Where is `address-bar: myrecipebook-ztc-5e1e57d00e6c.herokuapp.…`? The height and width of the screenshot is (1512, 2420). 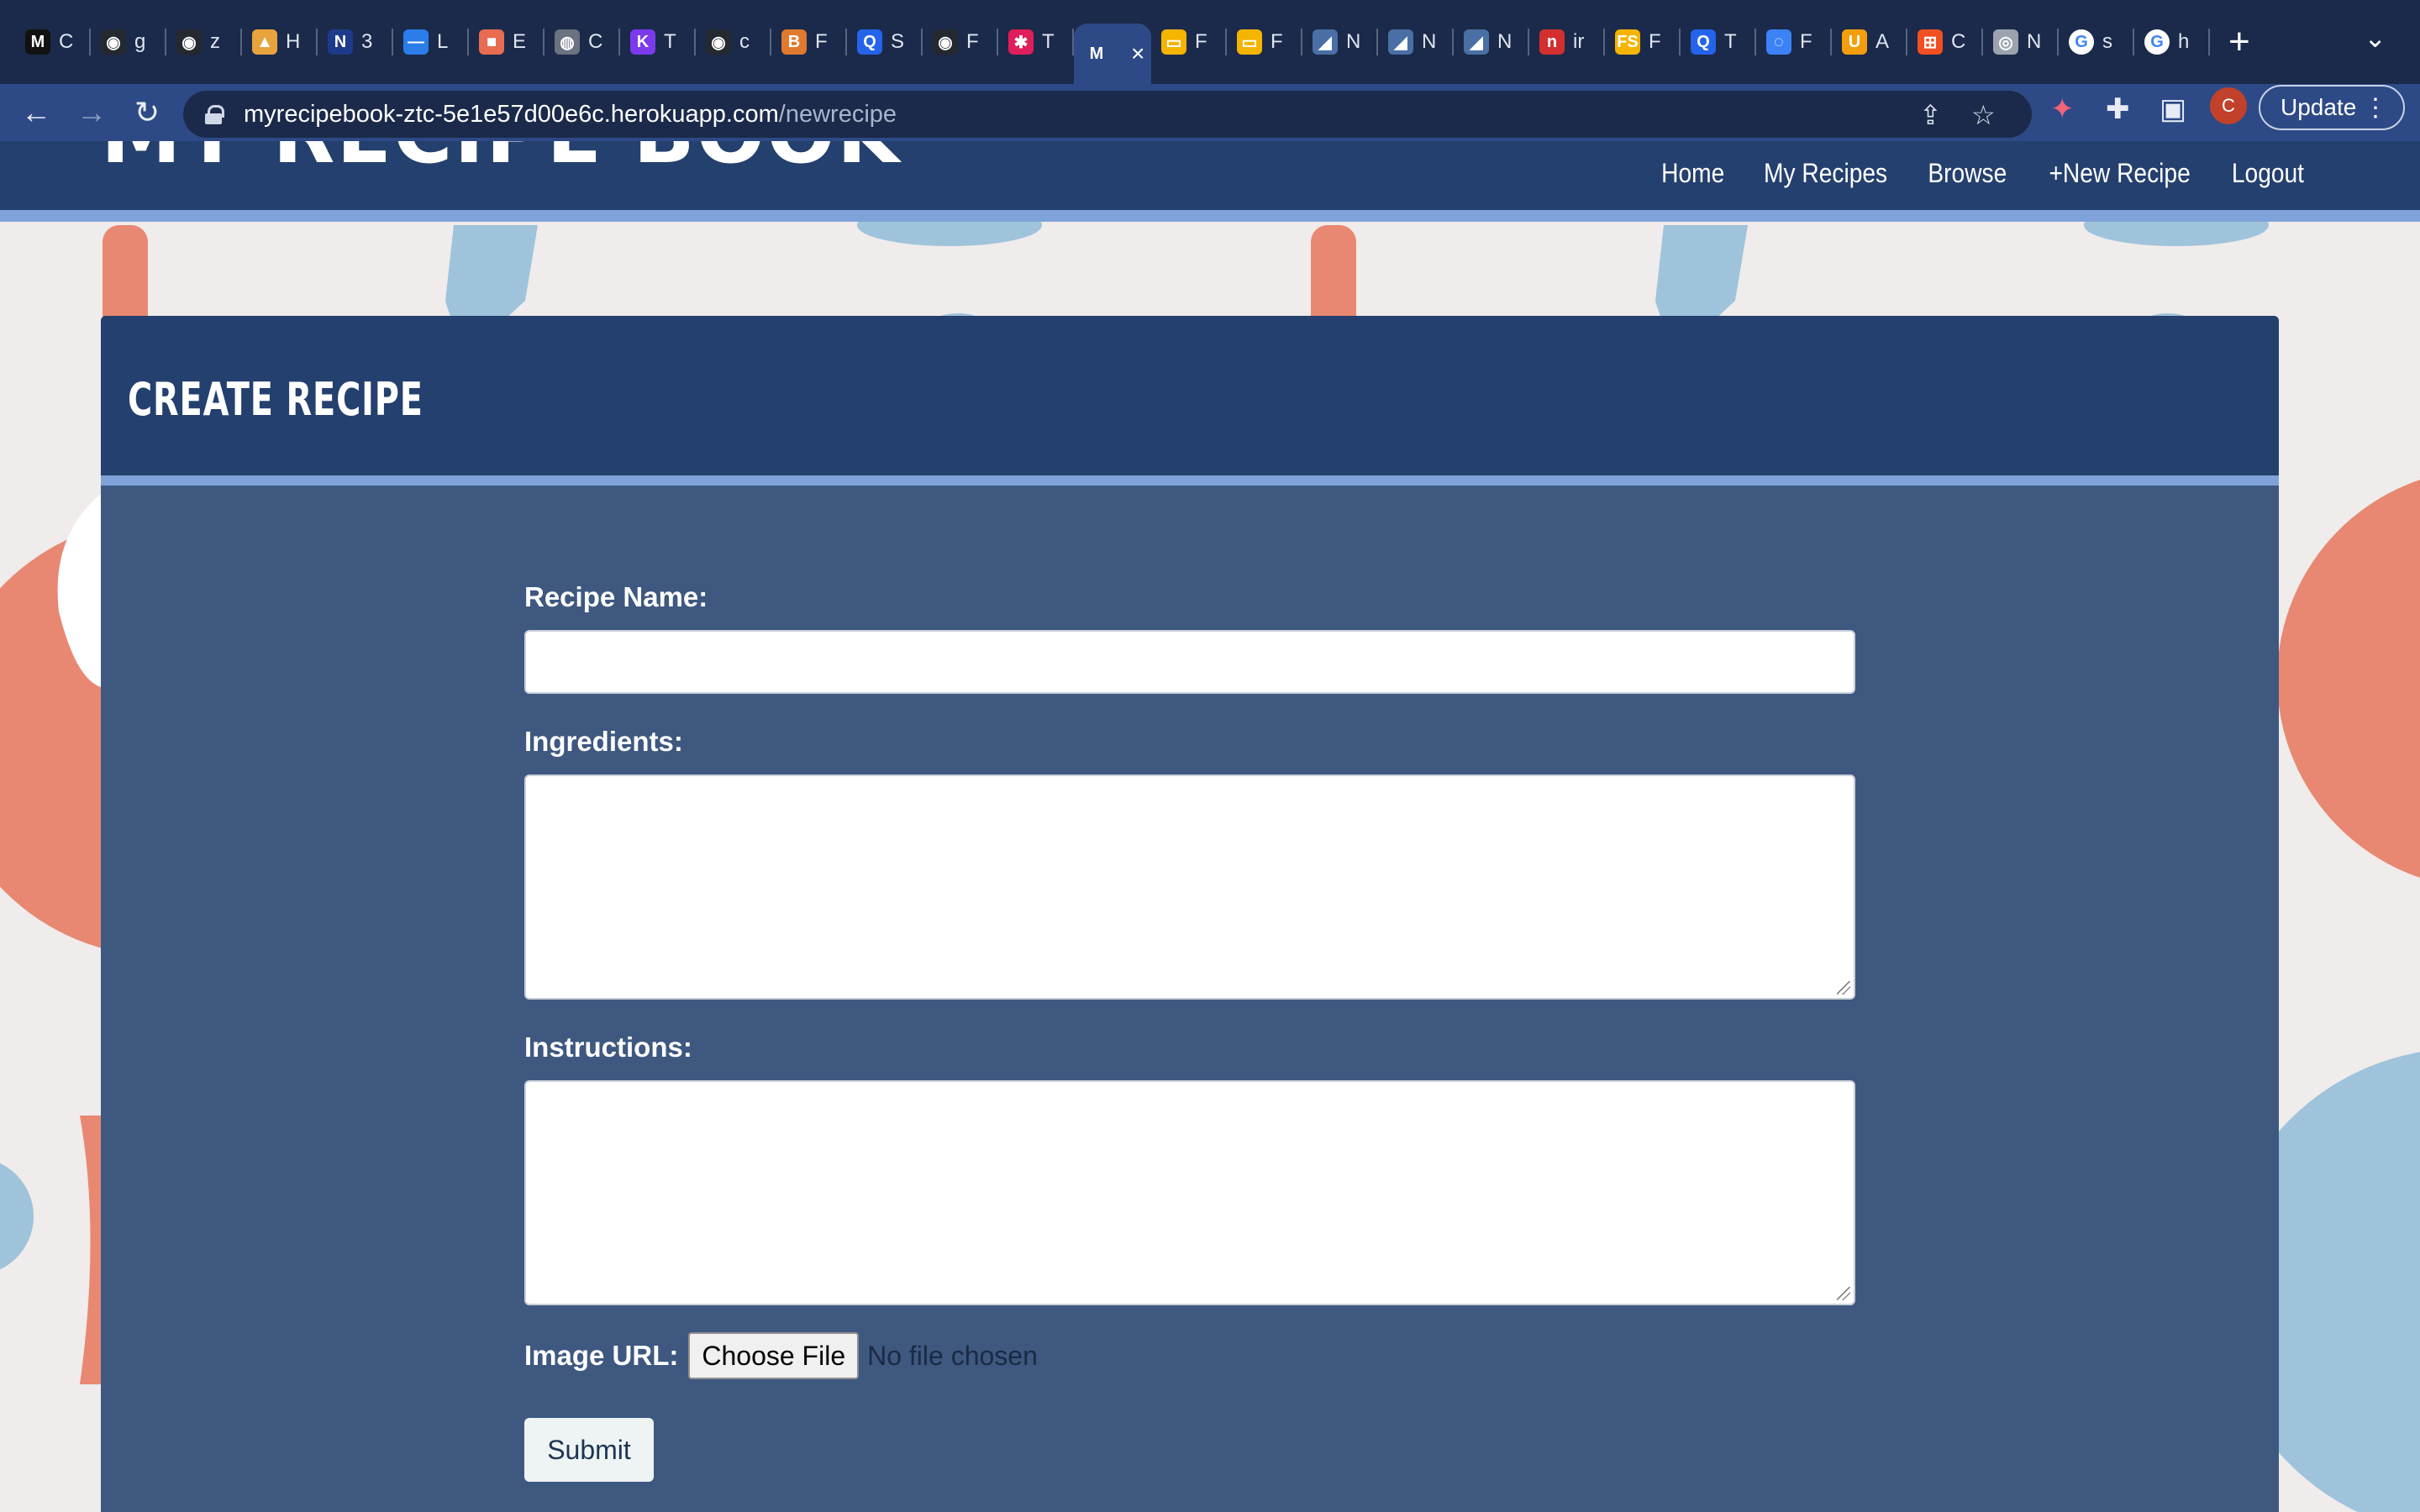
address-bar: myrecipebook-ztc-5e1e57d00e6c.herokuapp.… is located at coordinates (1107, 114).